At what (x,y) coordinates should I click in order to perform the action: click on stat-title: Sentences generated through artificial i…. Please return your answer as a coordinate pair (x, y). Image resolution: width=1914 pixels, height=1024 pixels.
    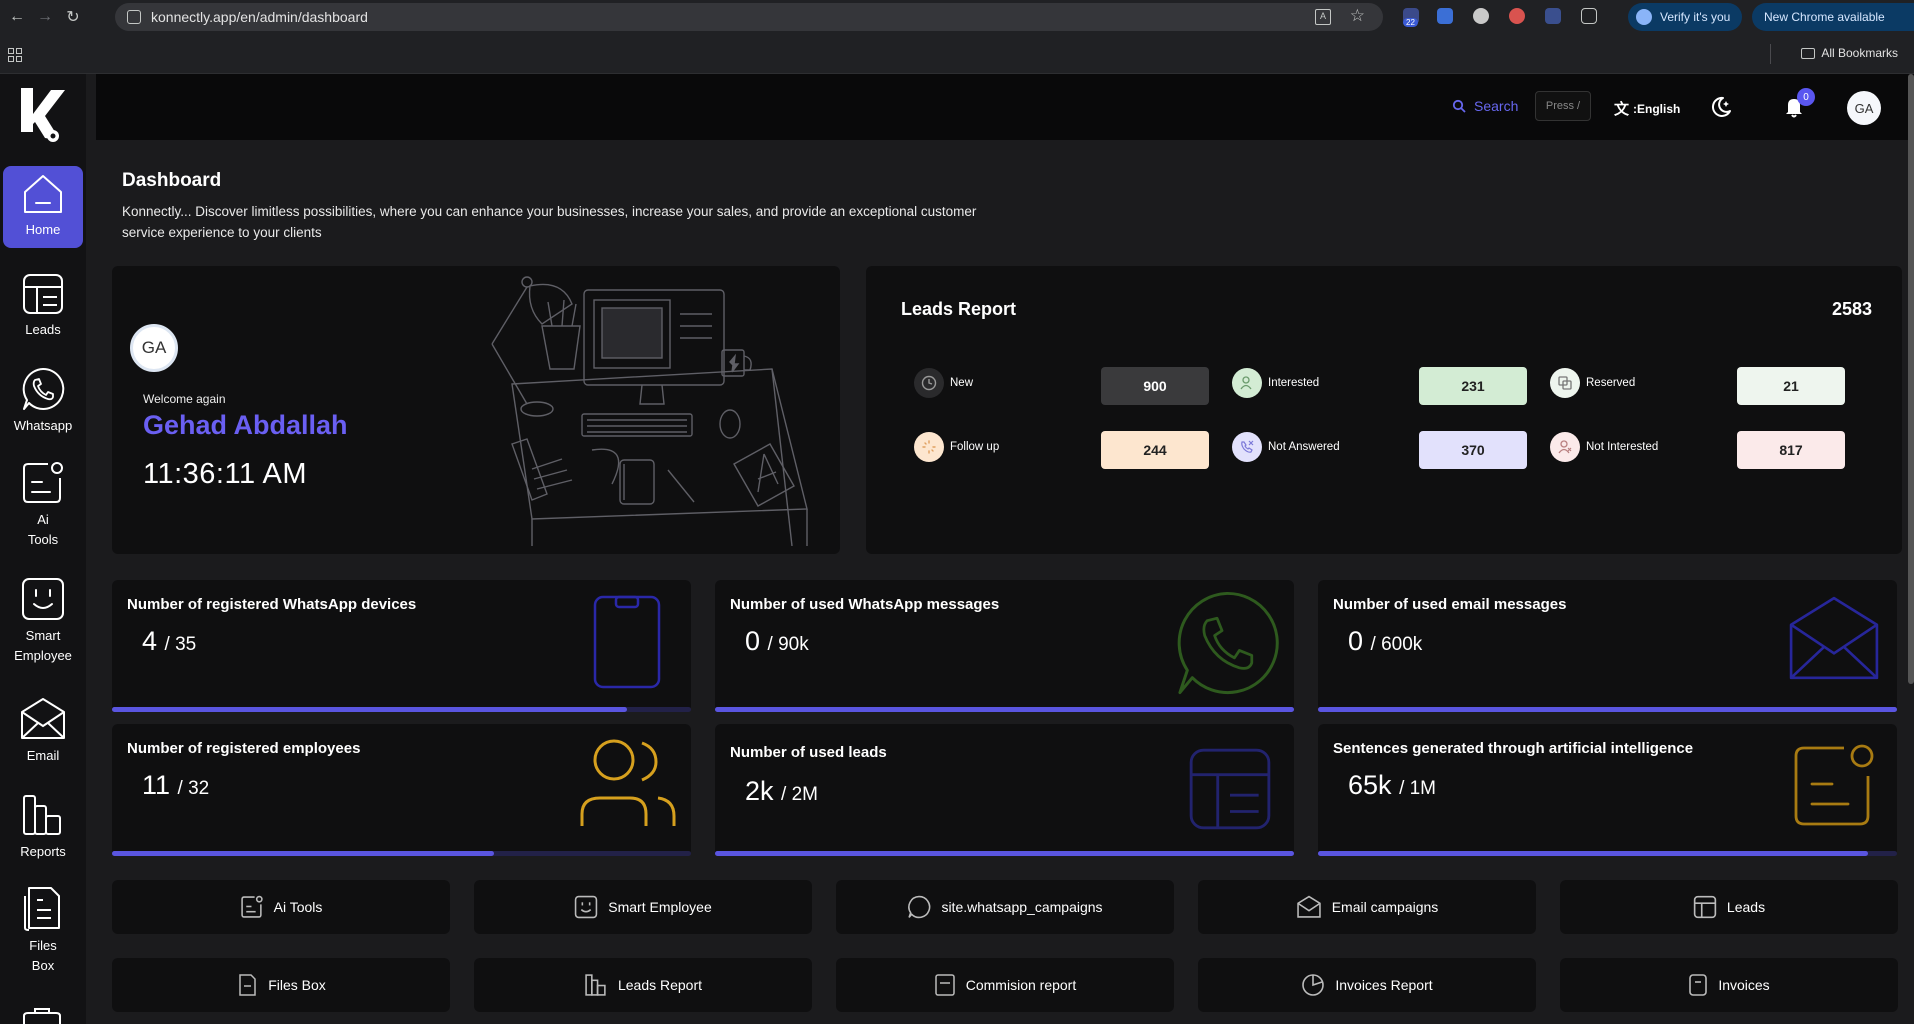
    Looking at the image, I should click on (1513, 748).